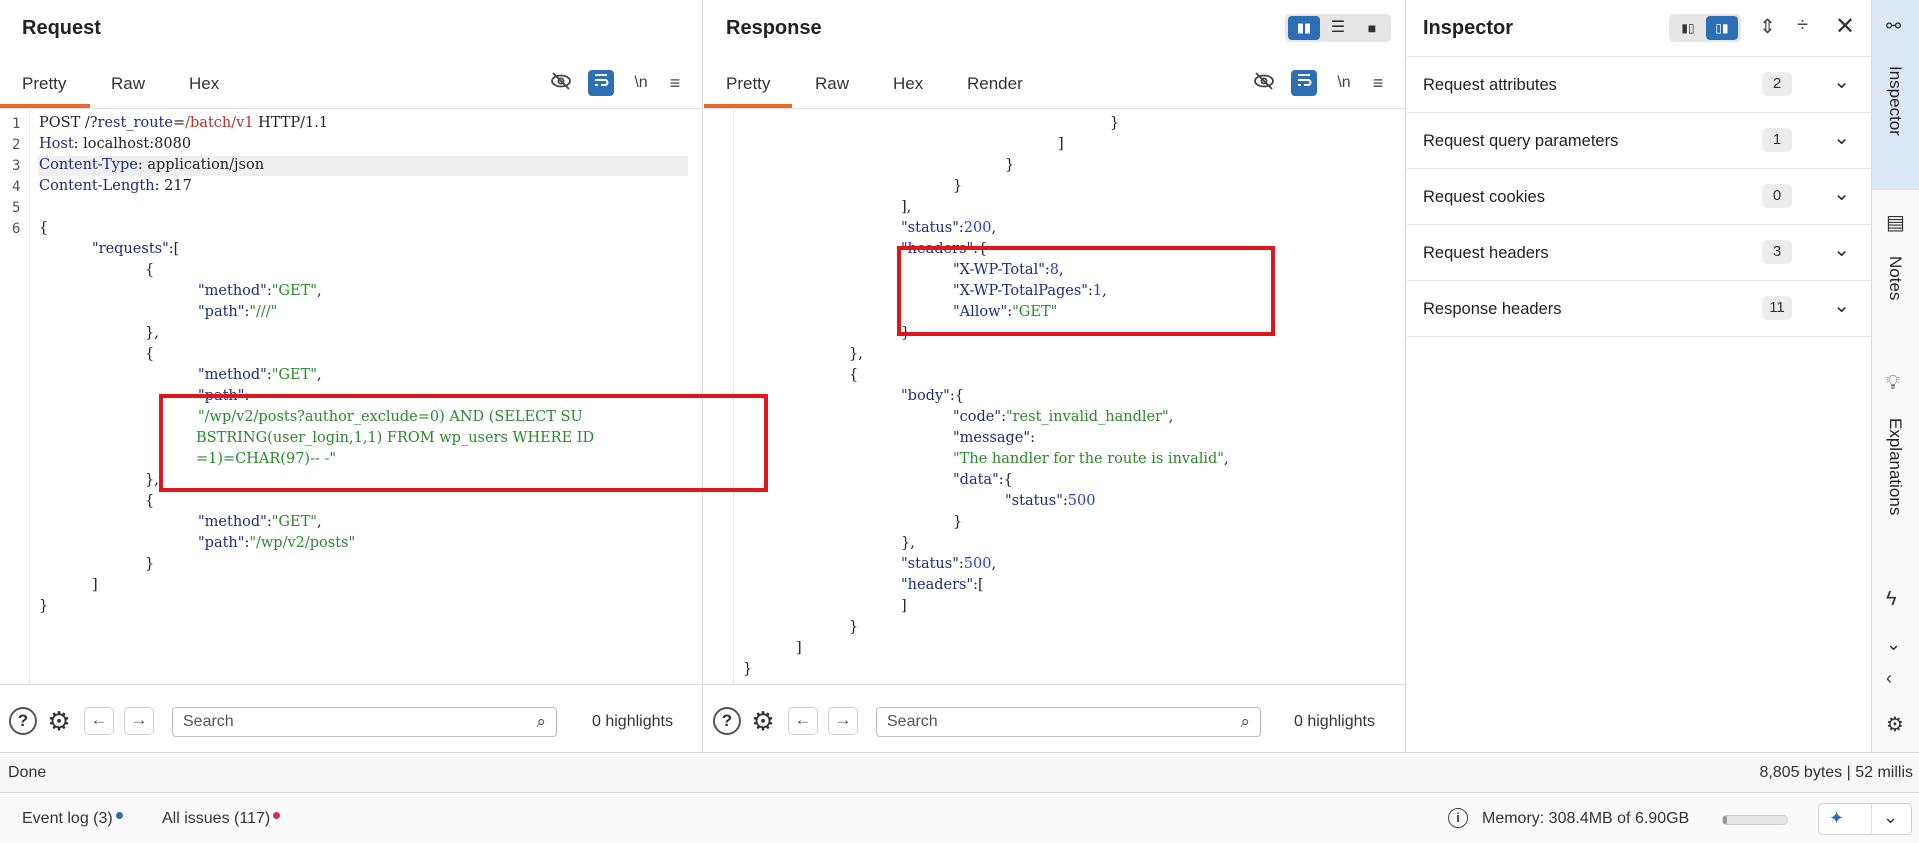 The height and width of the screenshot is (843, 1919). I want to click on code-line: "status":200,, so click(949, 228).